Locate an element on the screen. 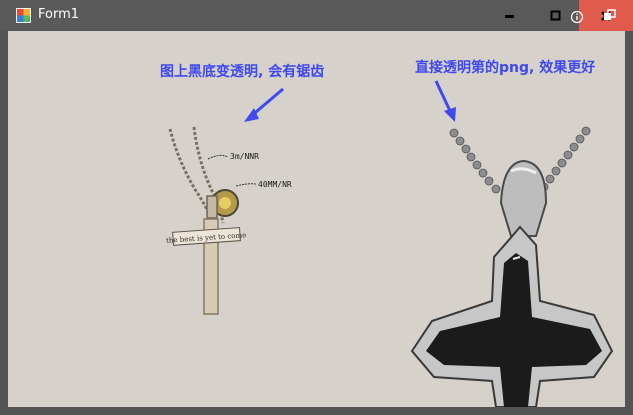  small-pendant-note-2: 40MM/NR is located at coordinates (275, 184).